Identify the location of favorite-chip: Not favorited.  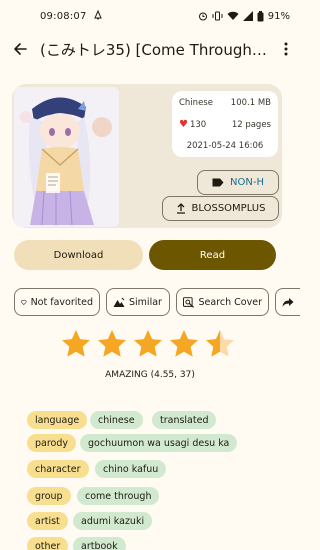
(57, 302).